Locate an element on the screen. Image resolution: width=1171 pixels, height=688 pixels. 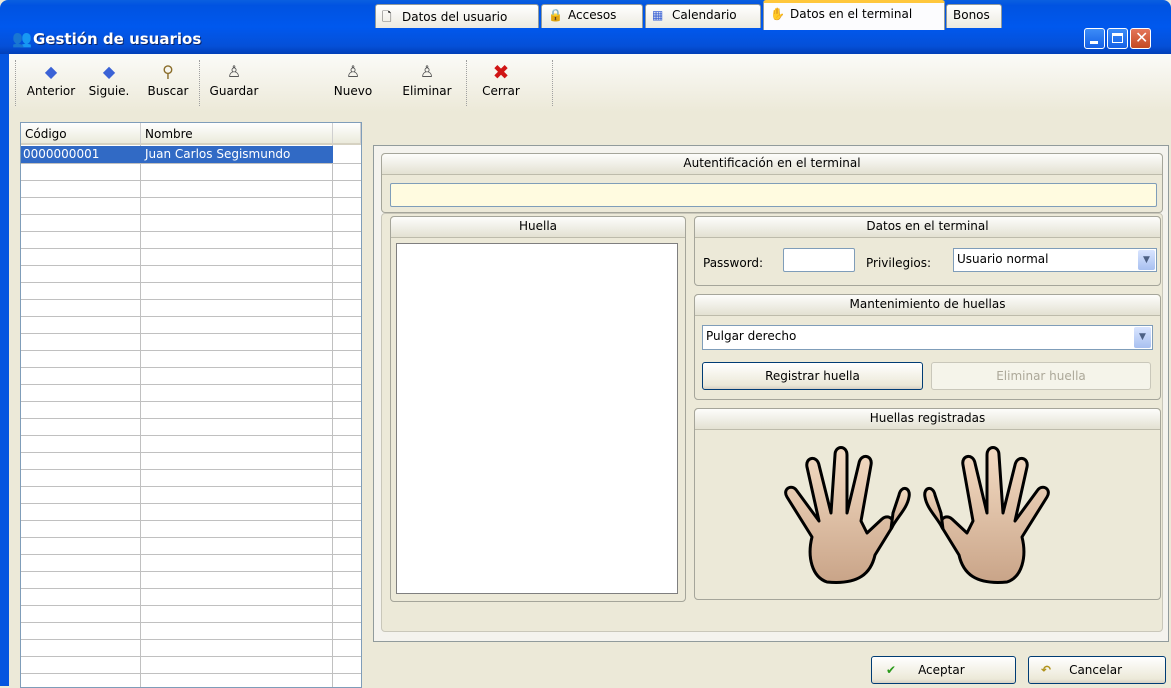
table-row: 0000000001 Juan Carlos Segismundo is located at coordinates (177, 154).